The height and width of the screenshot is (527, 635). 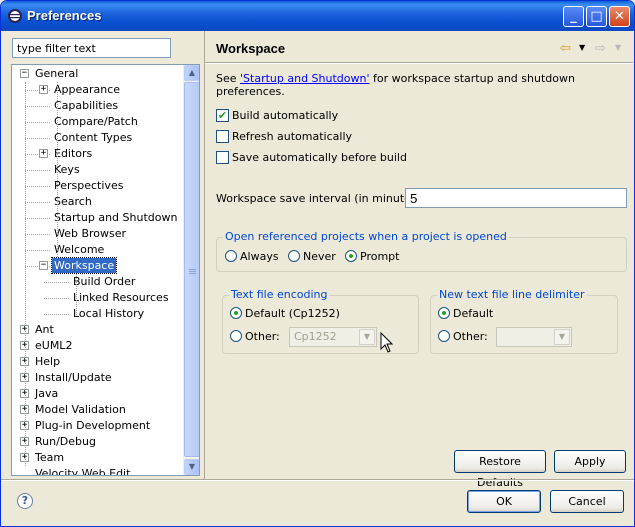 What do you see at coordinates (80, 409) in the screenshot?
I see `tree-item-label: Model Validation` at bounding box center [80, 409].